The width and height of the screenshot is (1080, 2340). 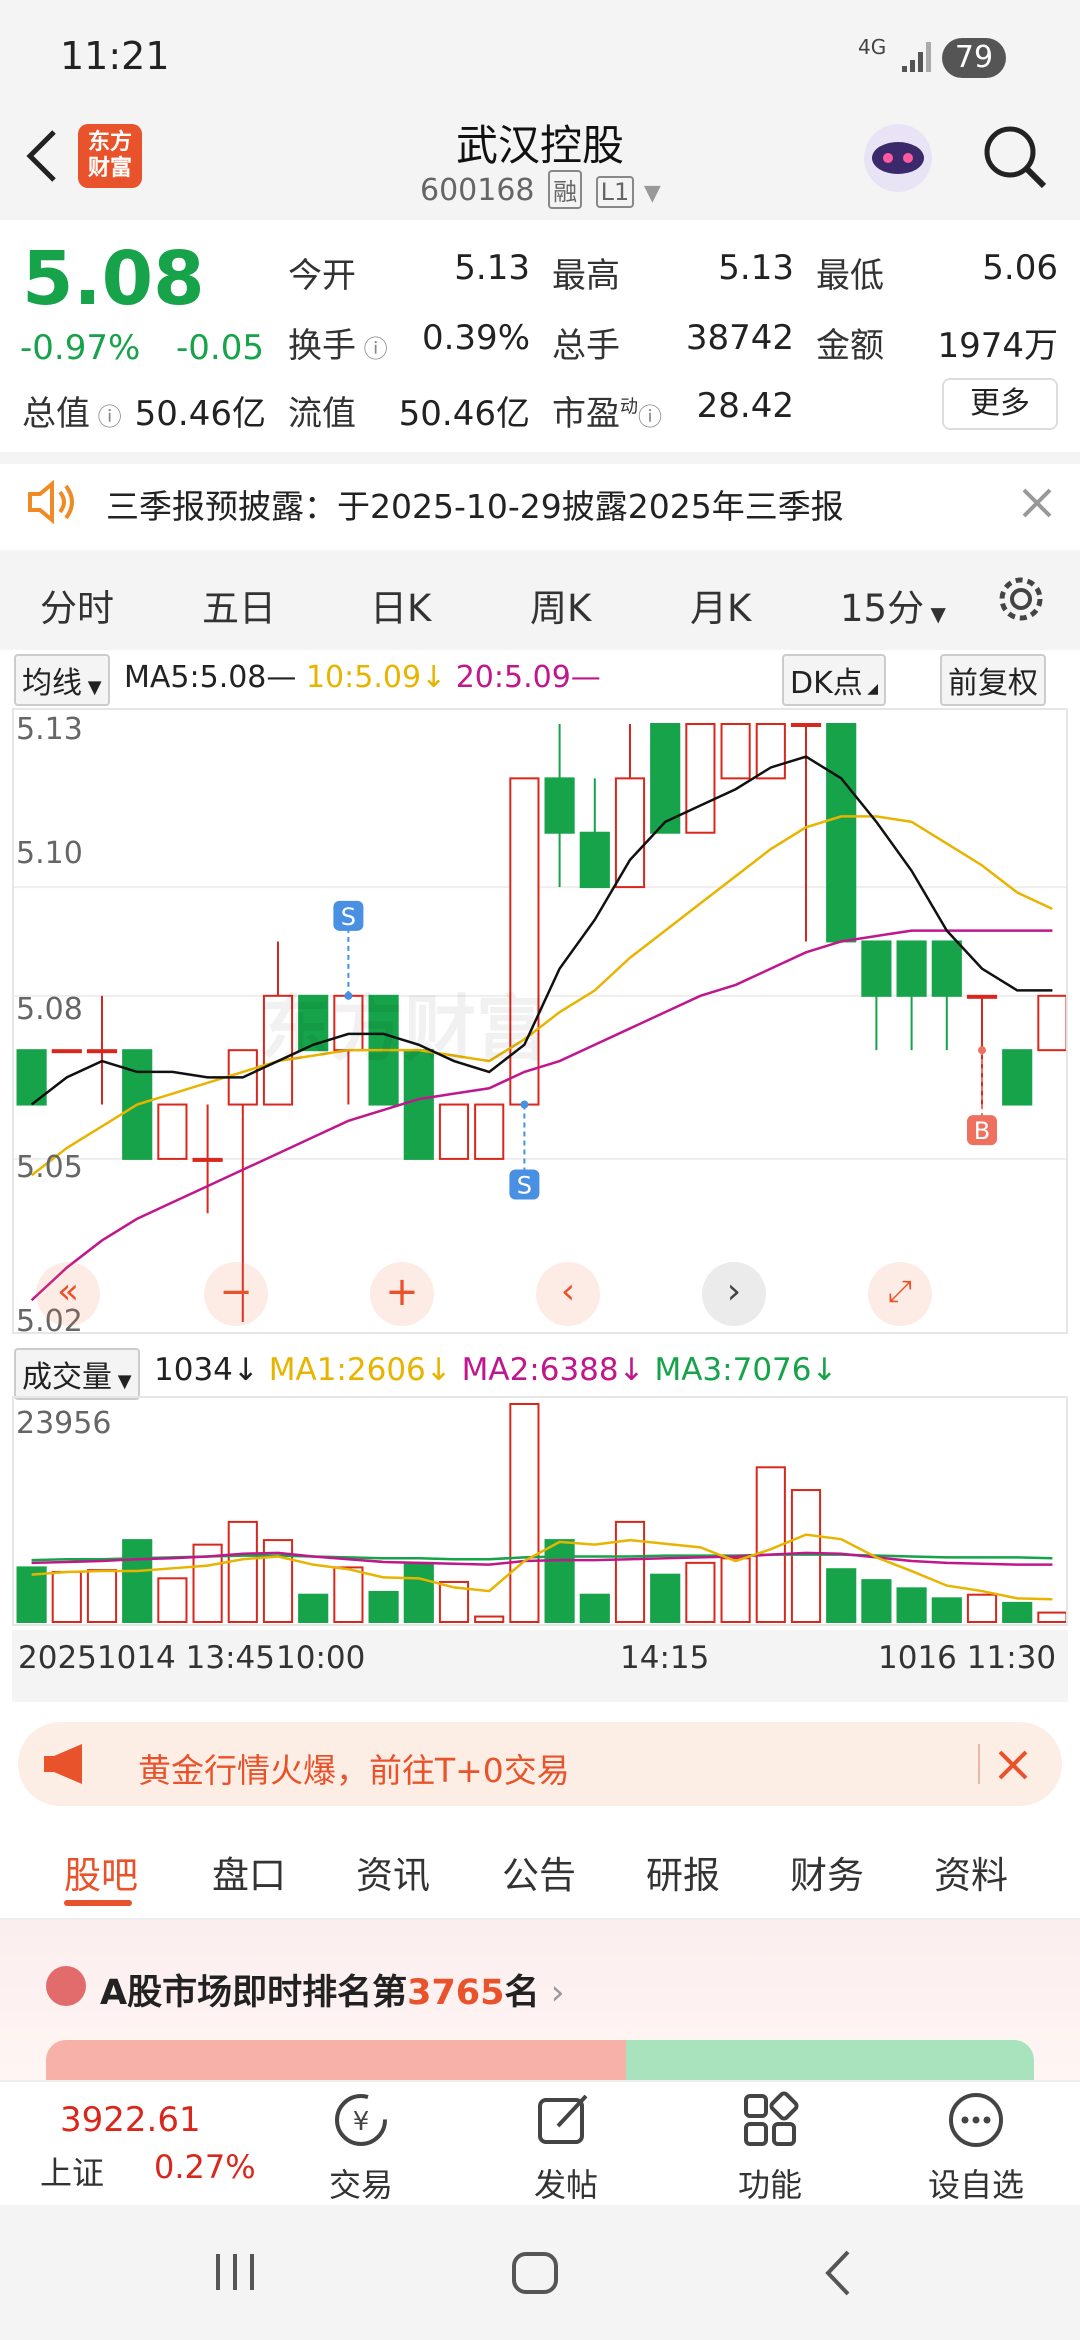 What do you see at coordinates (56, 414) in the screenshot?
I see `mcap-label-text: 总值` at bounding box center [56, 414].